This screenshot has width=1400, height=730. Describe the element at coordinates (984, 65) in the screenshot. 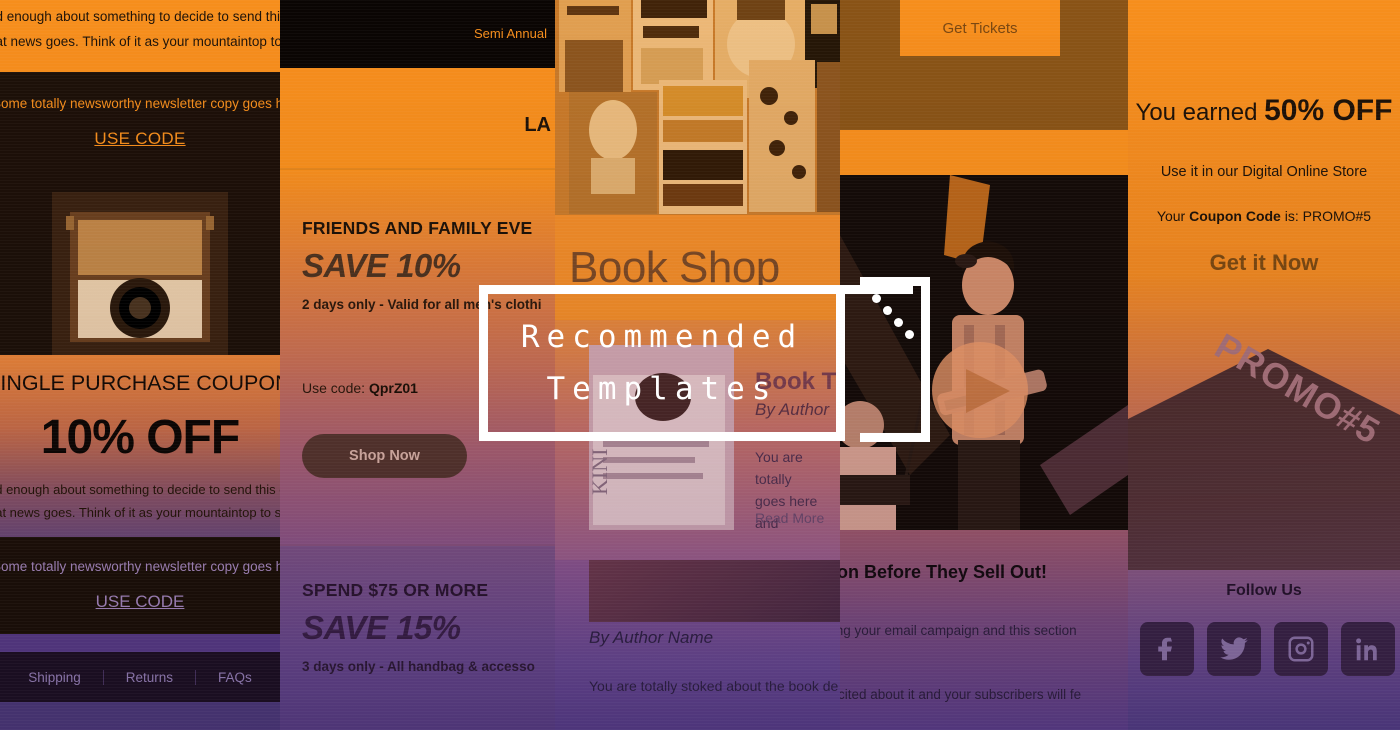

I see `panel4-header: Get Tickets` at that location.